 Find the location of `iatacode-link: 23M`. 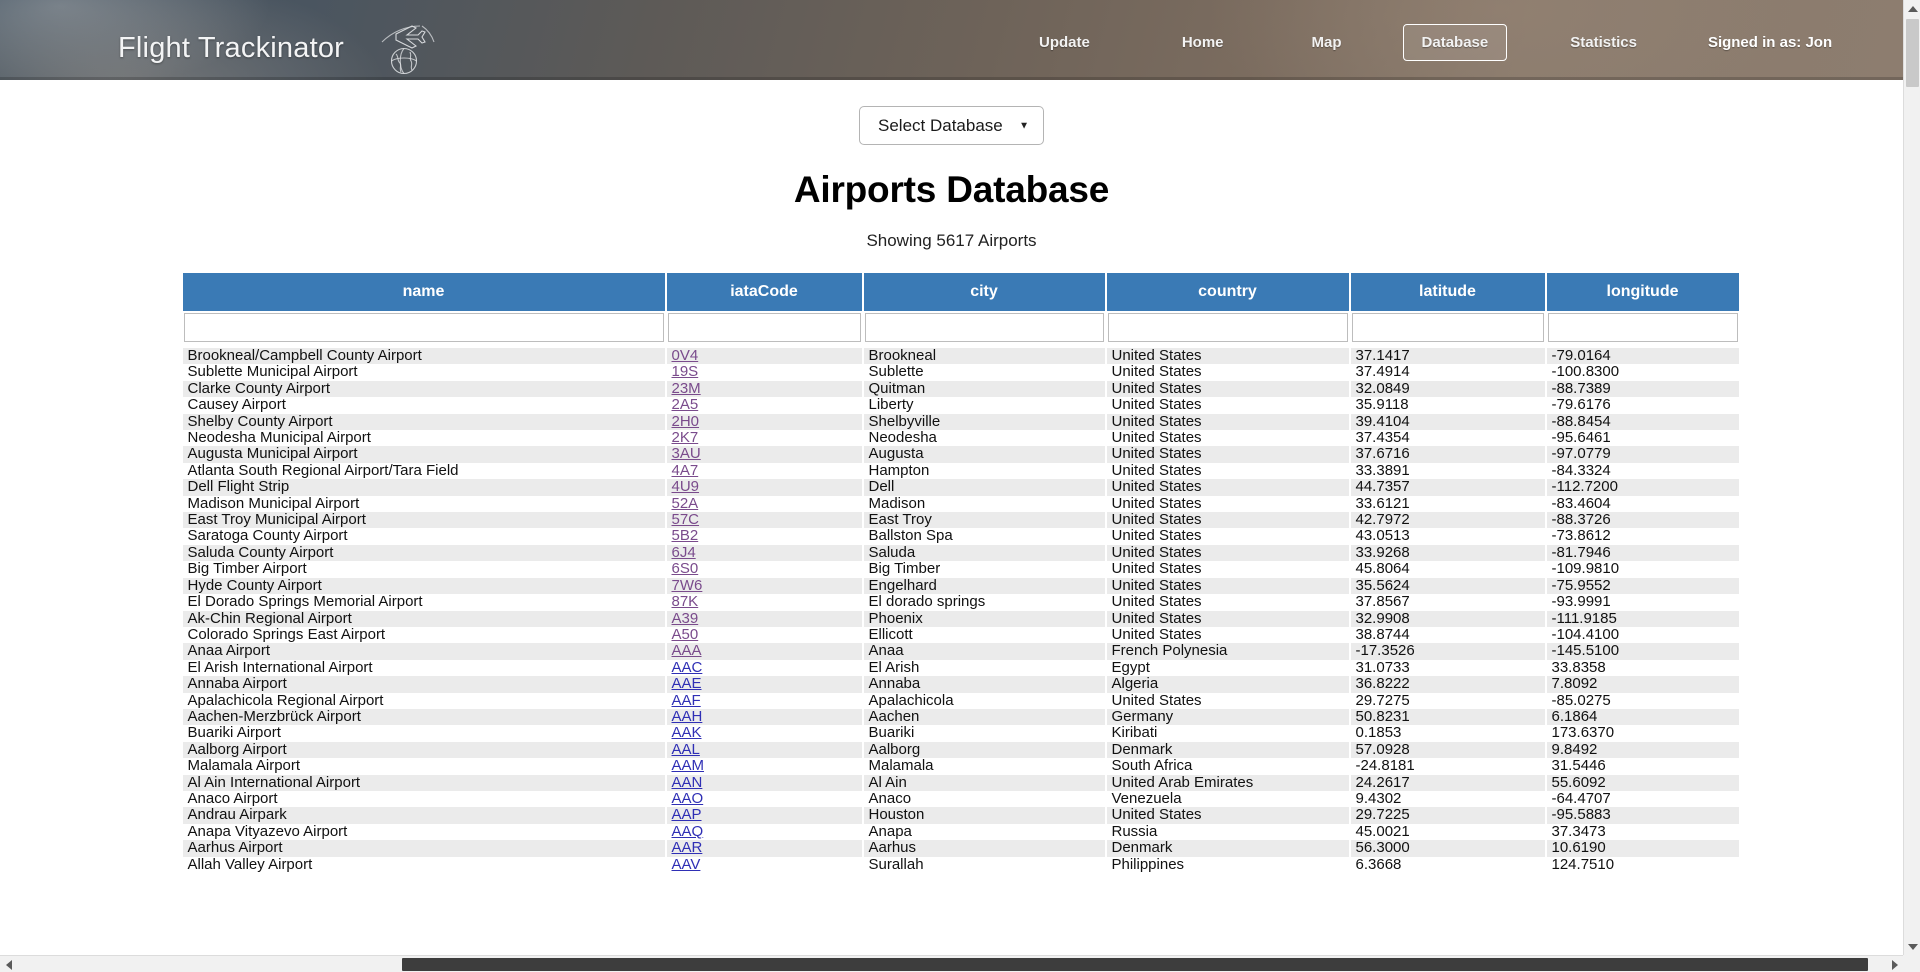

iatacode-link: 23M is located at coordinates (686, 389).